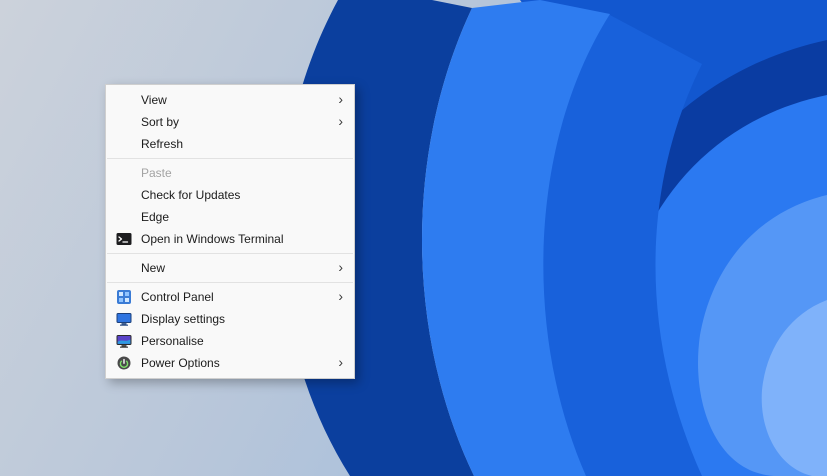  I want to click on display-icon, so click(124, 319).